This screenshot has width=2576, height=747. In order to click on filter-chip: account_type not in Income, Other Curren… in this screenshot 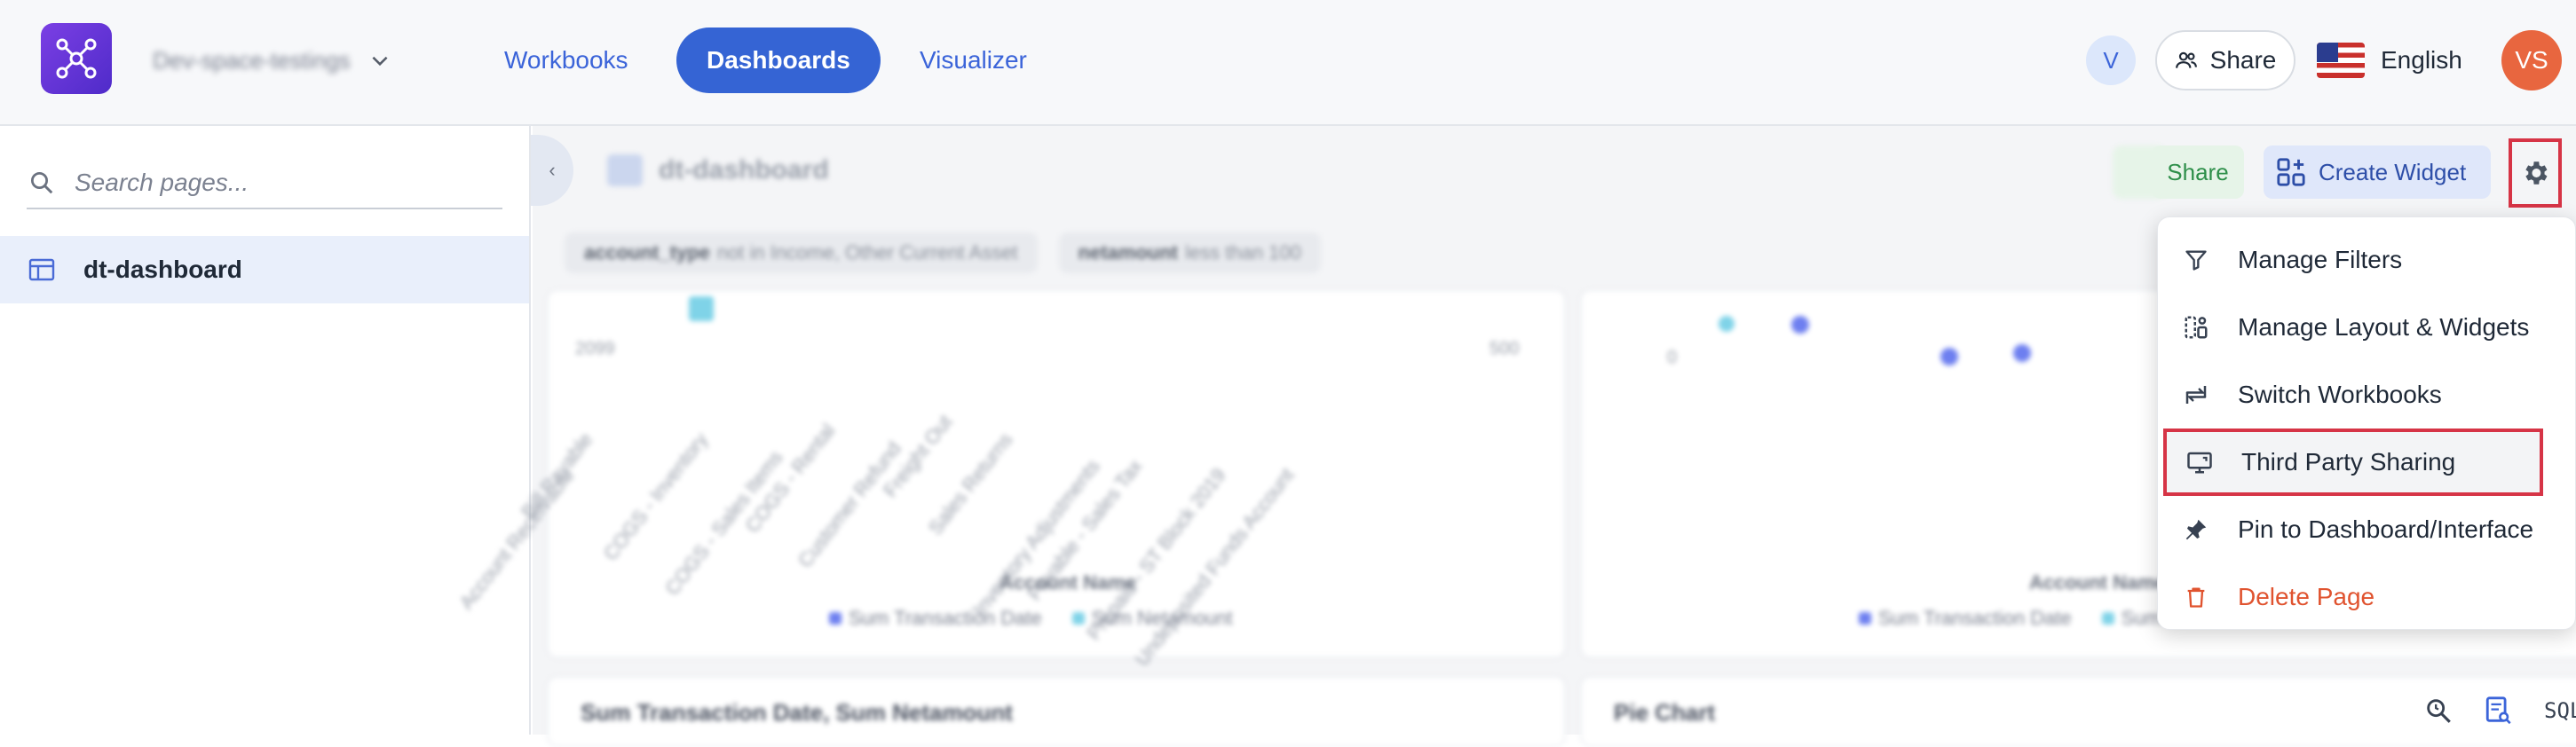, I will do `click(801, 252)`.